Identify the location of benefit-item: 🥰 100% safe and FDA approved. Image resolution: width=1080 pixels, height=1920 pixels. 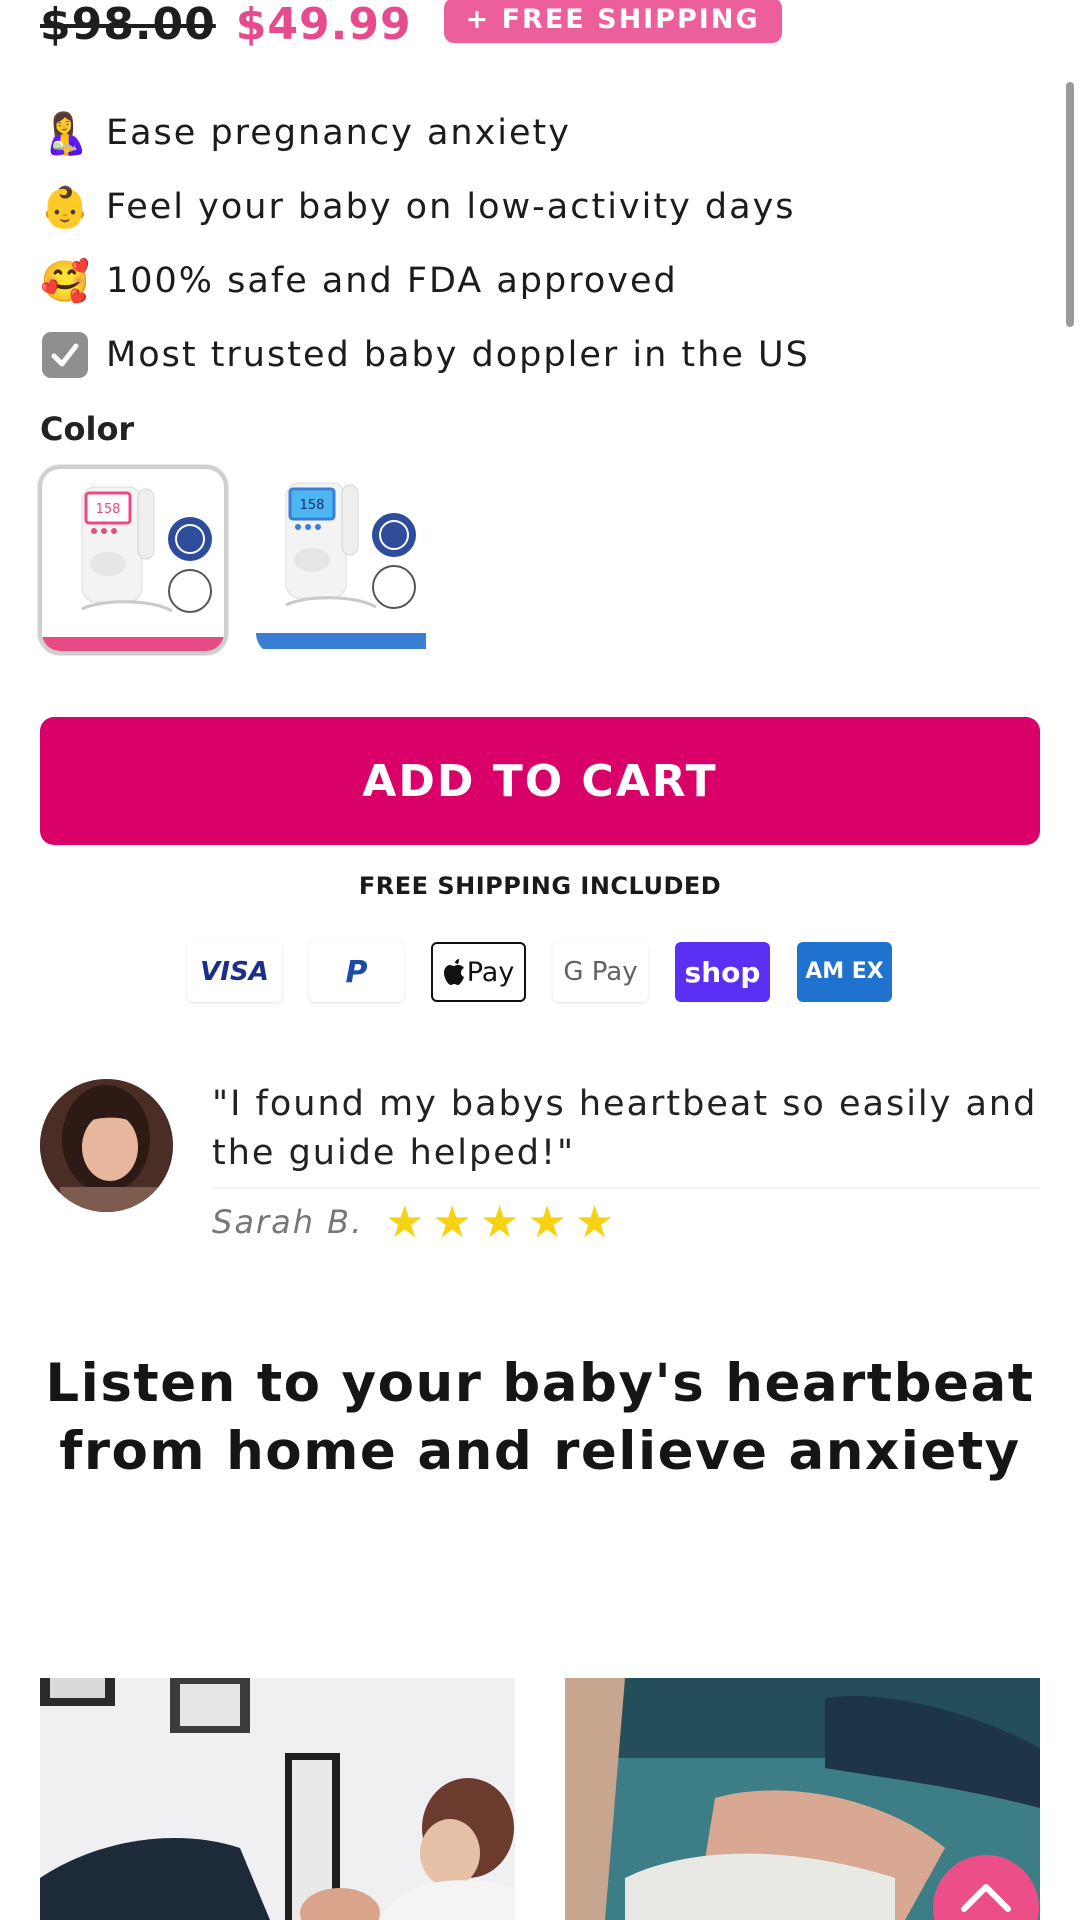
(540, 281).